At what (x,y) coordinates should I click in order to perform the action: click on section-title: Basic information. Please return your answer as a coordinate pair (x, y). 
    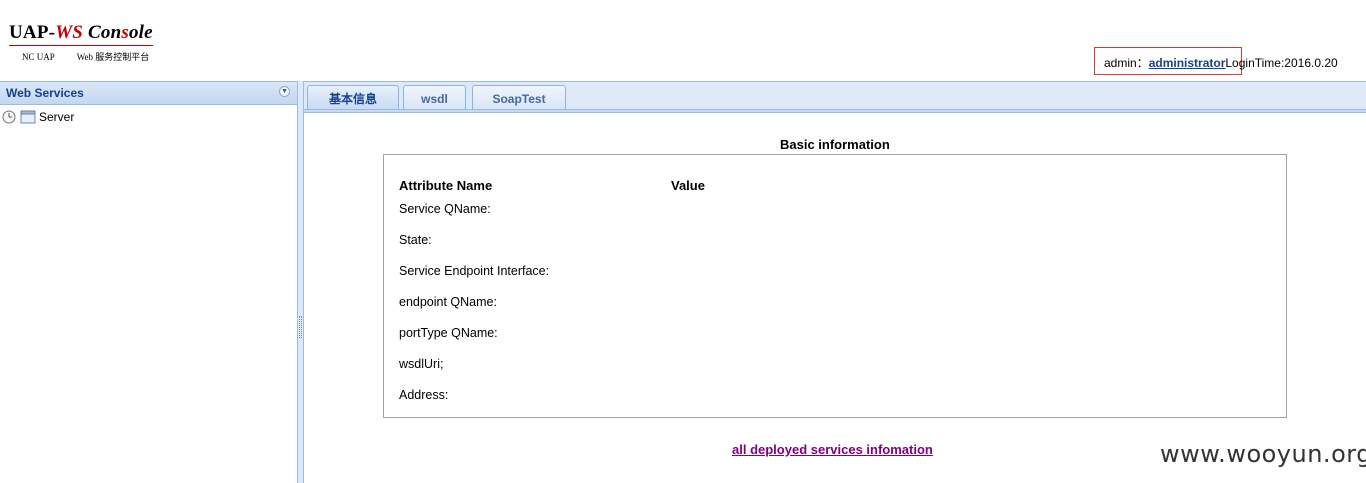
    Looking at the image, I should click on (835, 144).